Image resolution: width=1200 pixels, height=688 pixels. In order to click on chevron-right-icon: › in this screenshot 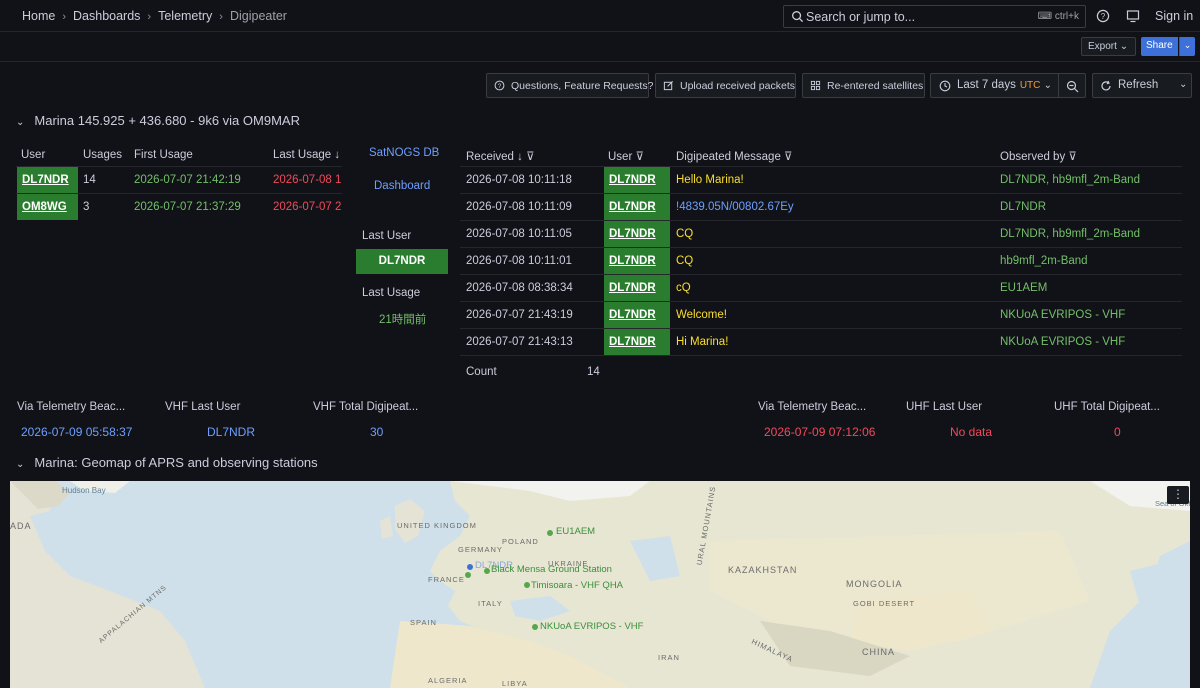, I will do `click(64, 17)`.